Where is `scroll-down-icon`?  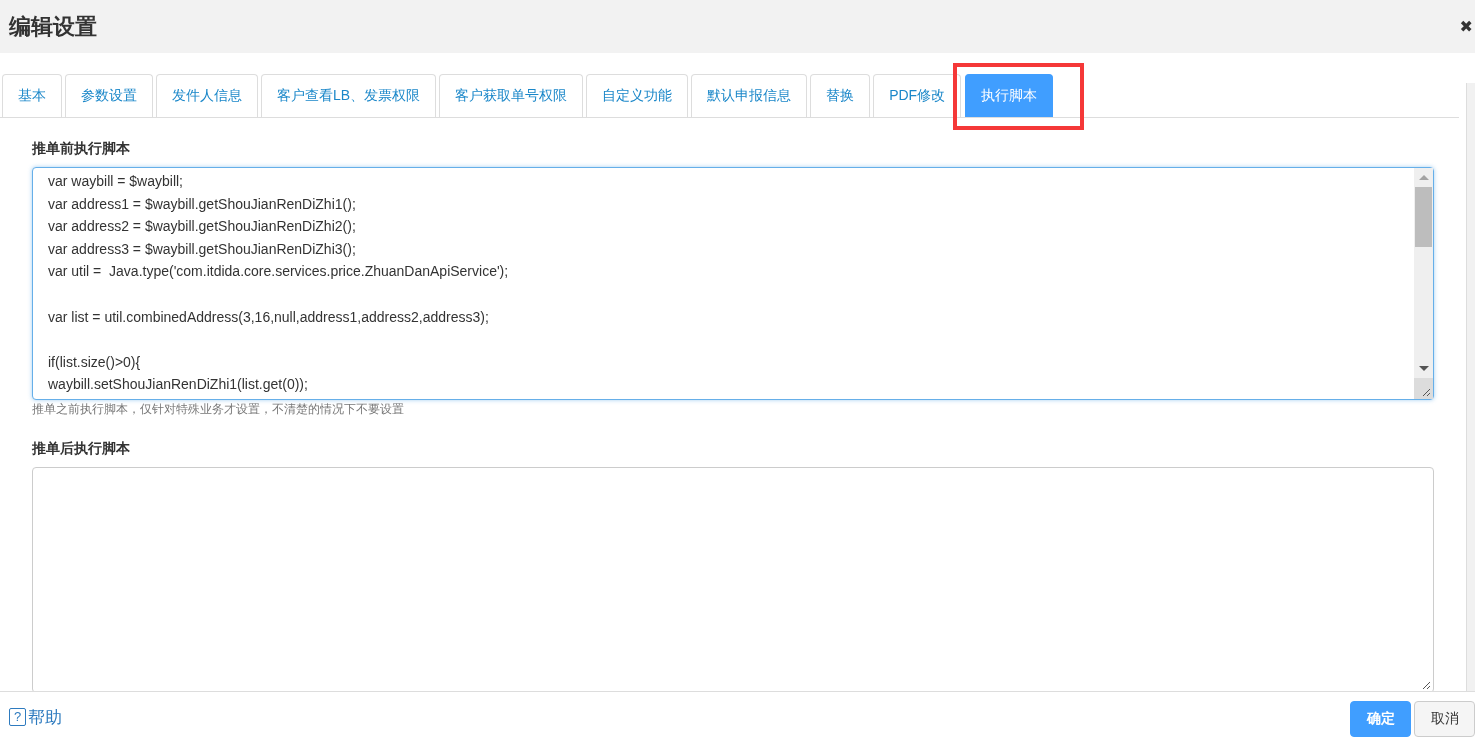 scroll-down-icon is located at coordinates (1423, 368).